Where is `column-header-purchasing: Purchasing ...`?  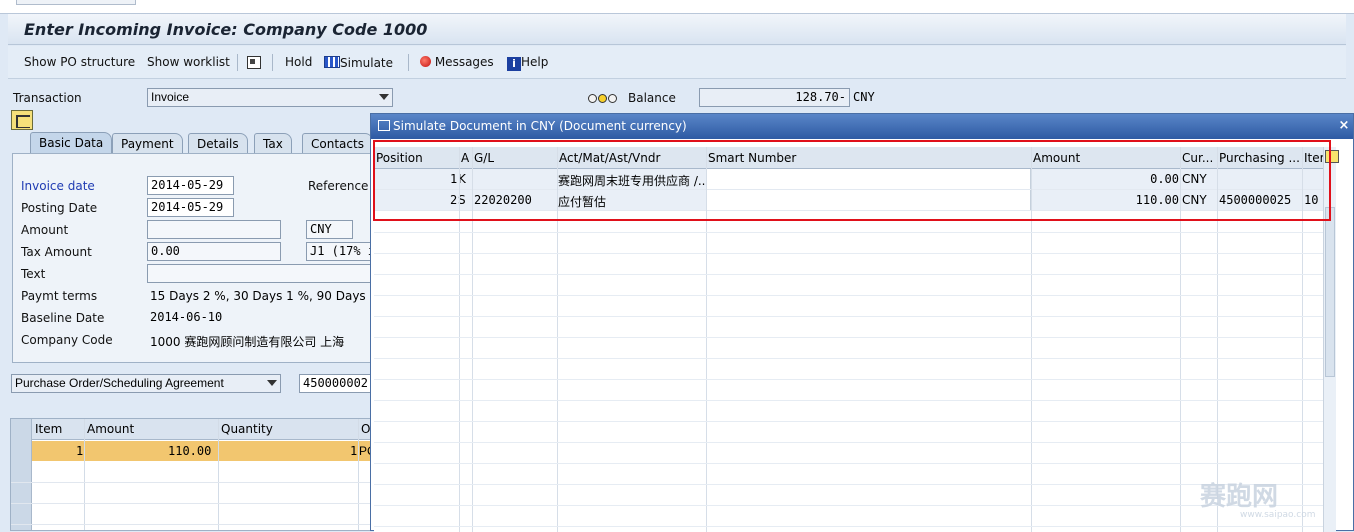 column-header-purchasing: Purchasing ... is located at coordinates (1260, 158).